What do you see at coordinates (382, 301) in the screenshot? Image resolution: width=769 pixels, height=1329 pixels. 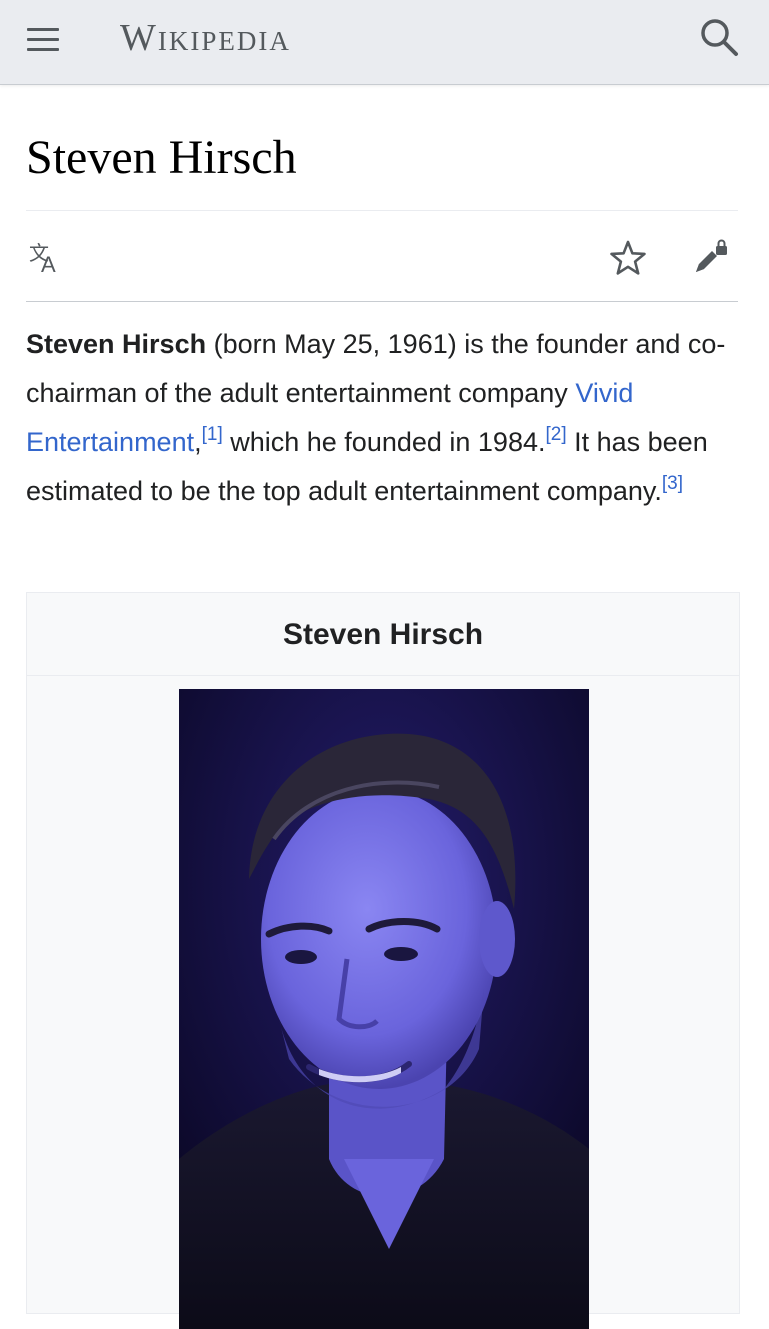 I see `actions-divider` at bounding box center [382, 301].